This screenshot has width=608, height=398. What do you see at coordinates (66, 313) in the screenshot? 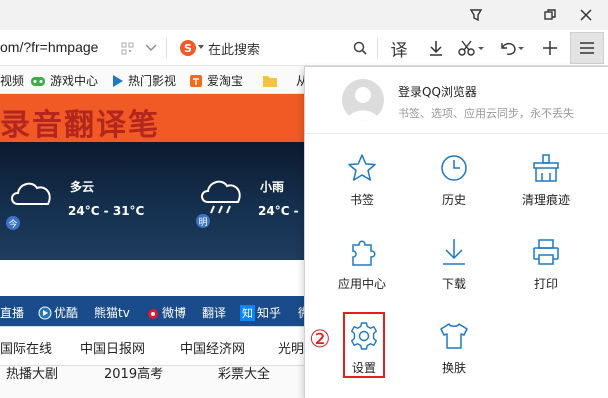
I see `site-link-label: 优酷` at bounding box center [66, 313].